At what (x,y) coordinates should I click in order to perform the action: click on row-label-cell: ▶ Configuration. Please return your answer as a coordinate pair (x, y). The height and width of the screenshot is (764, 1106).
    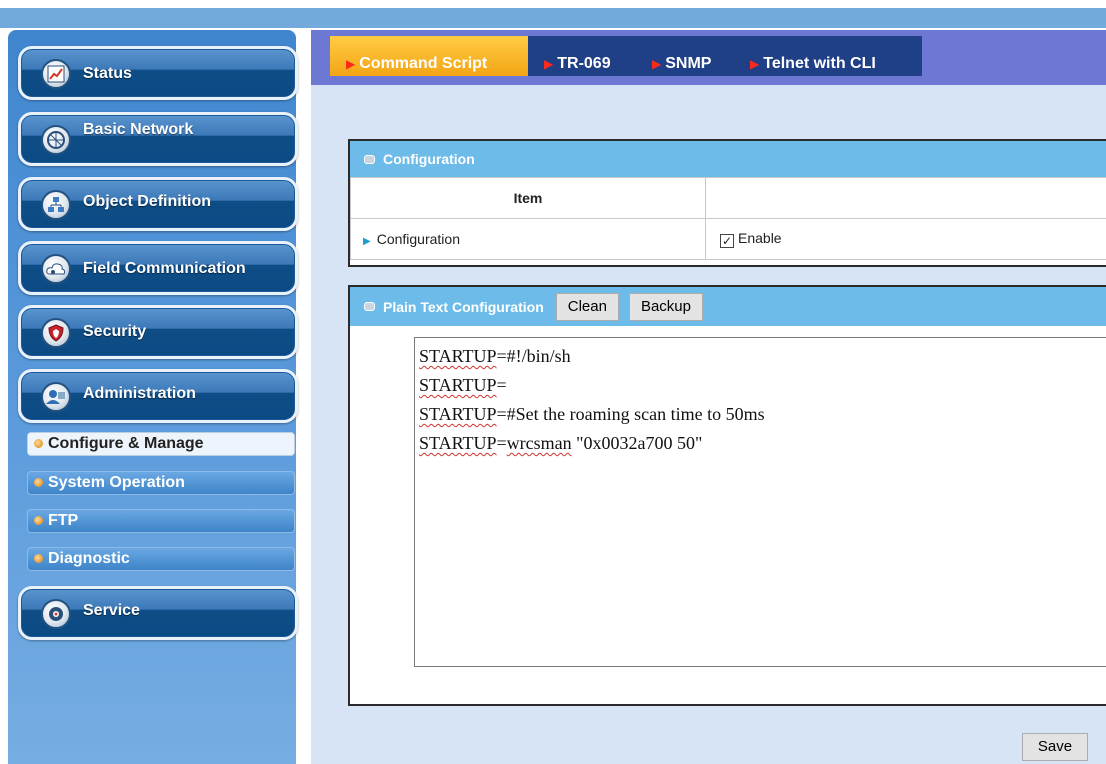
    Looking at the image, I should click on (528, 239).